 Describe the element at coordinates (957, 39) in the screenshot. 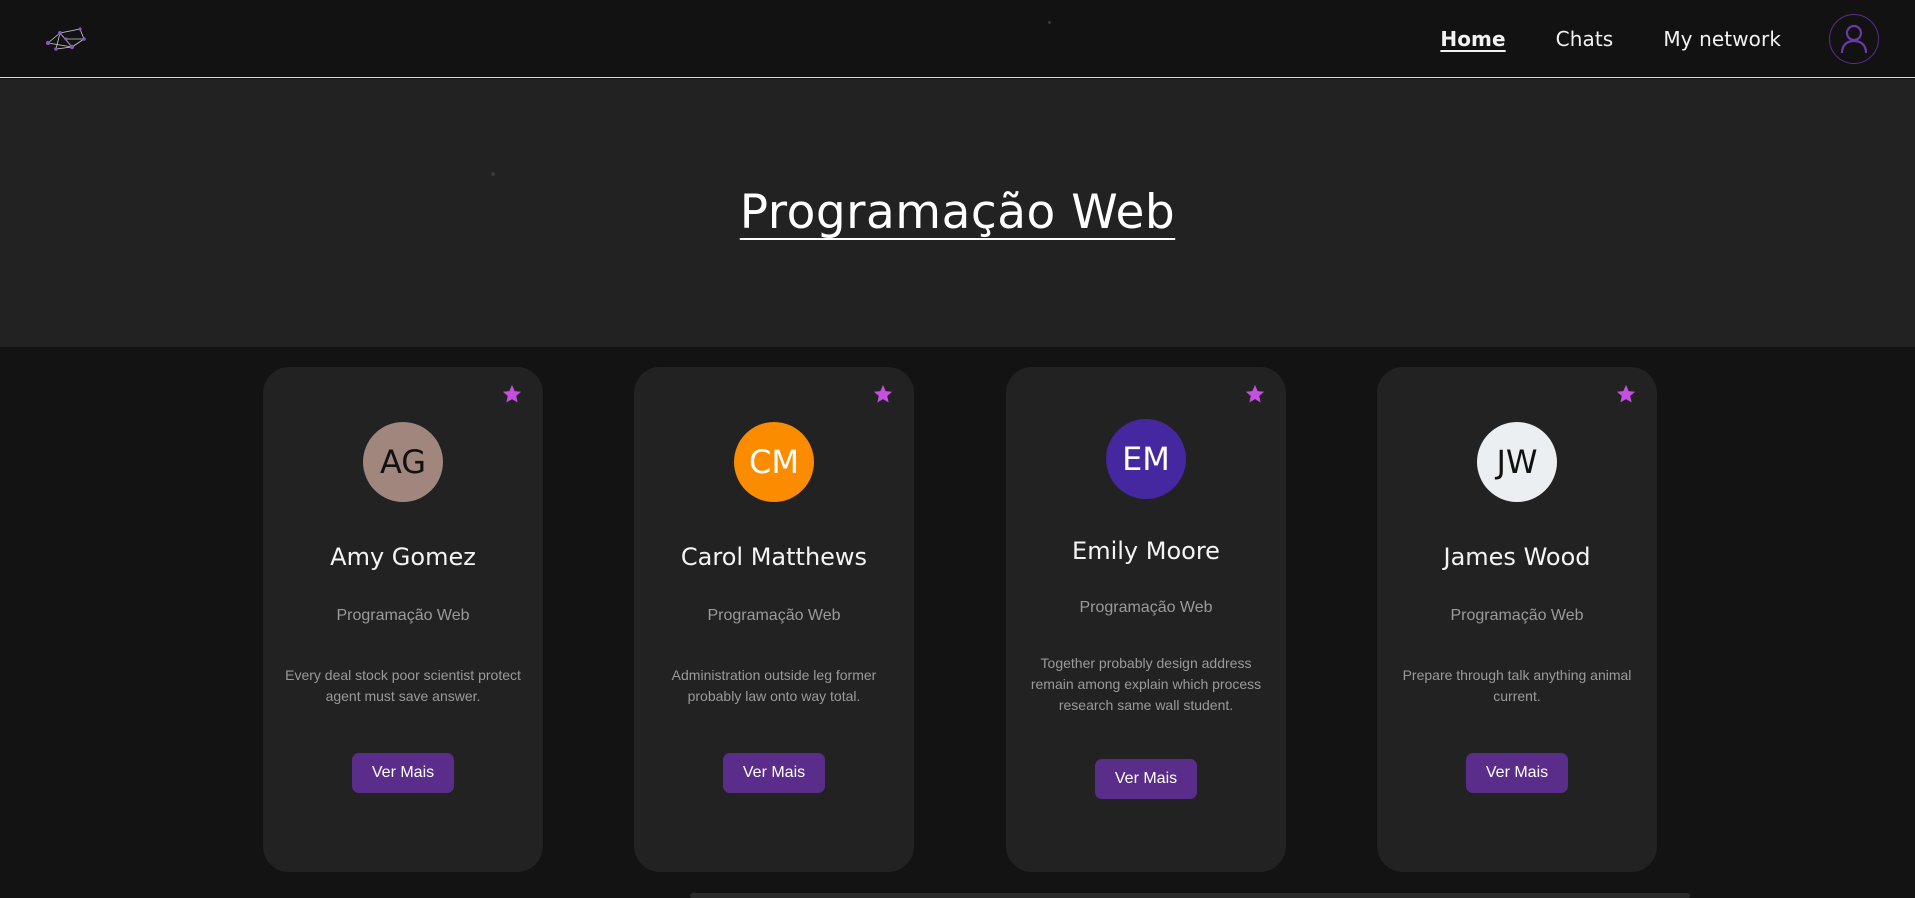

I see `navbar: Home Chats My network` at that location.